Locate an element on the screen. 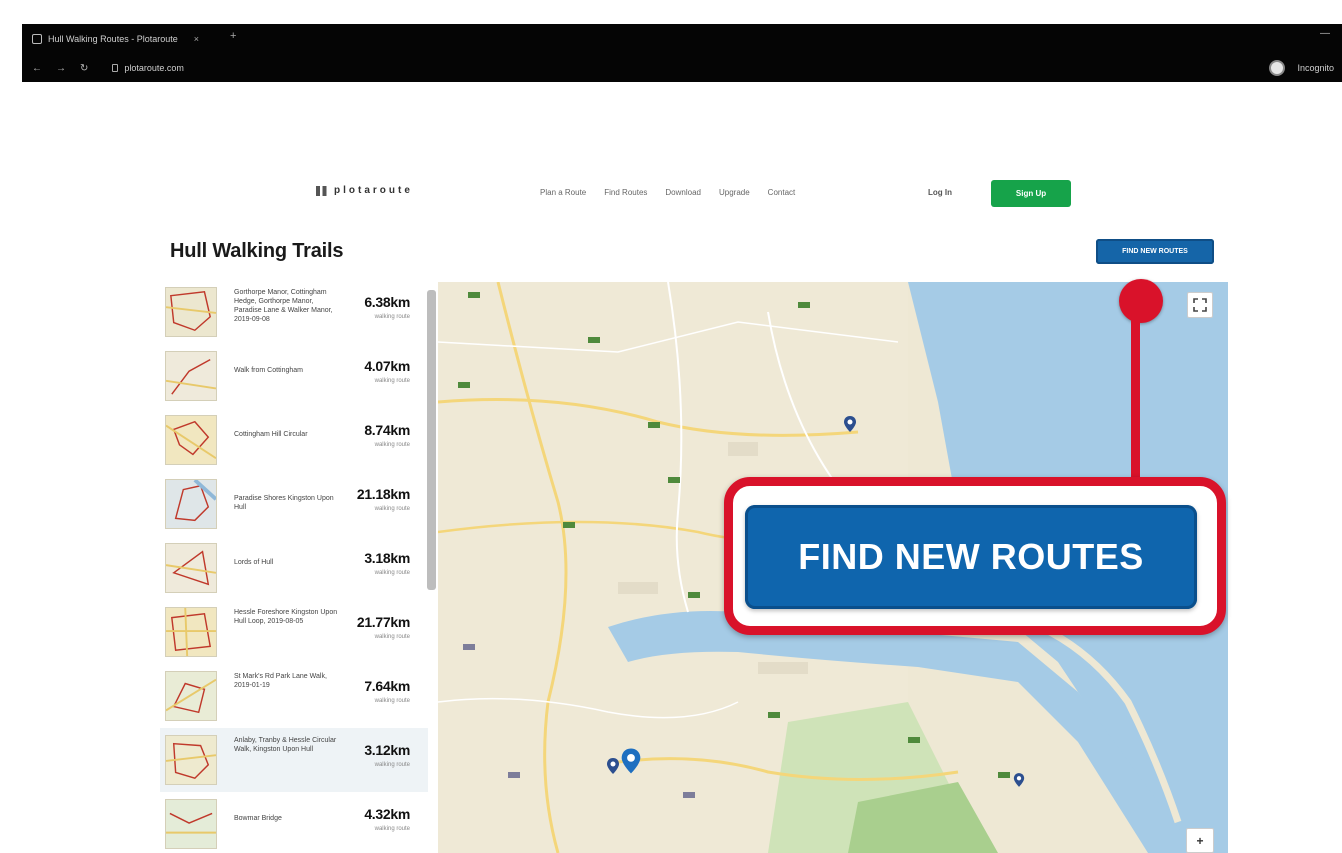 The width and height of the screenshot is (1342, 853). list-item: Lords of Hull 3.18km walking route is located at coordinates (294, 568).